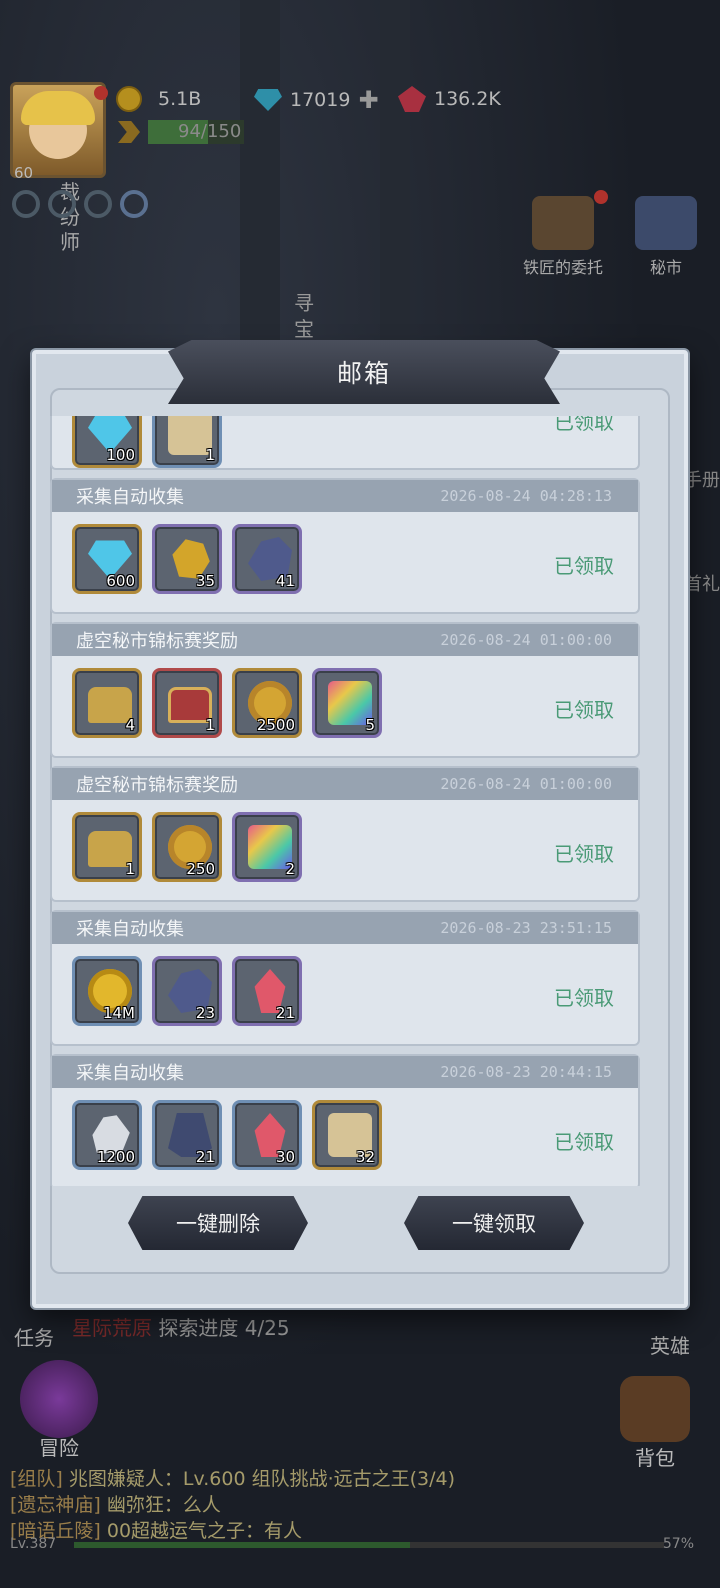 The height and width of the screenshot is (1588, 720). What do you see at coordinates (224, 1328) in the screenshot?
I see `explore-progress-text: 探索进度 4/25` at bounding box center [224, 1328].